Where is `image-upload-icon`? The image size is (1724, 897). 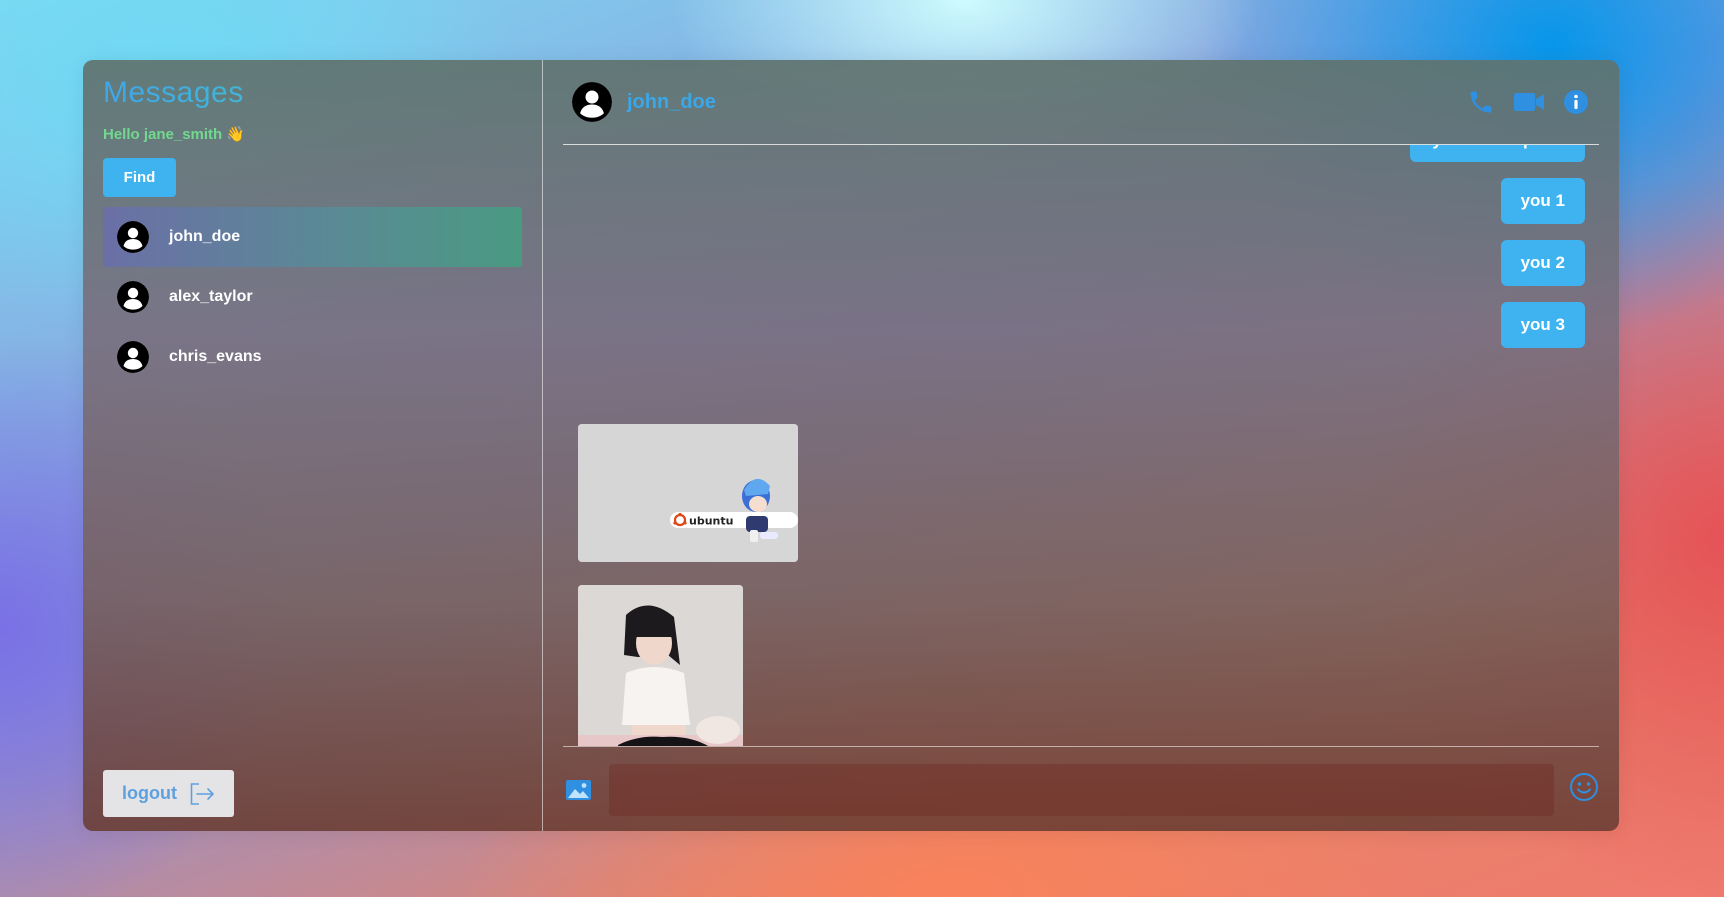 image-upload-icon is located at coordinates (578, 790).